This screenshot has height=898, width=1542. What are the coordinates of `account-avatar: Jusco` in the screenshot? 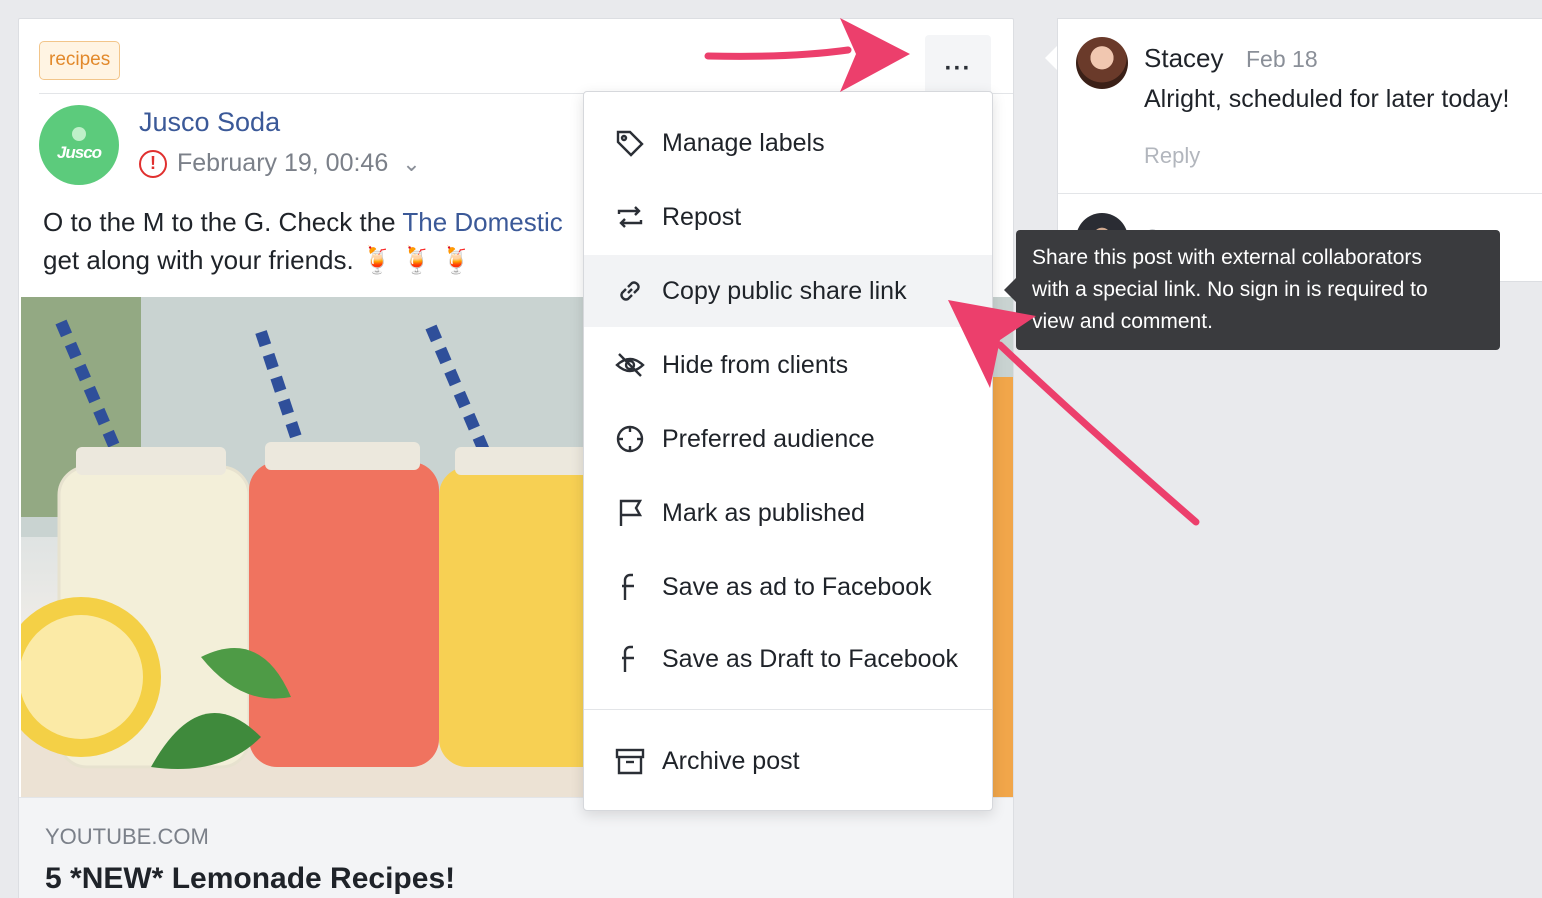 It's located at (79, 145).